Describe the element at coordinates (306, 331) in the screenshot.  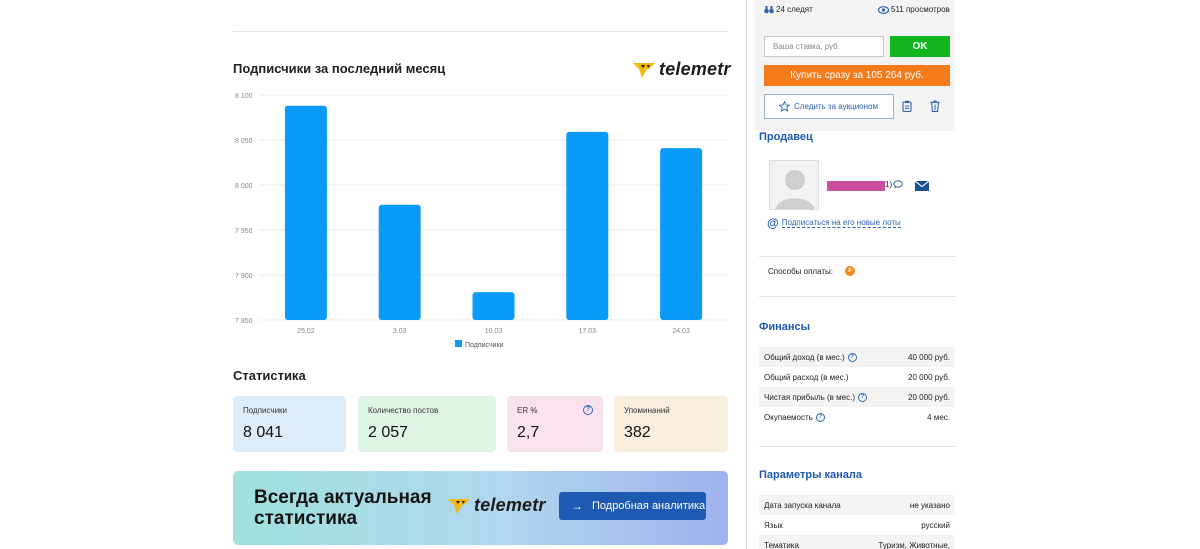
I see `x-tick-label: 25.02` at that location.